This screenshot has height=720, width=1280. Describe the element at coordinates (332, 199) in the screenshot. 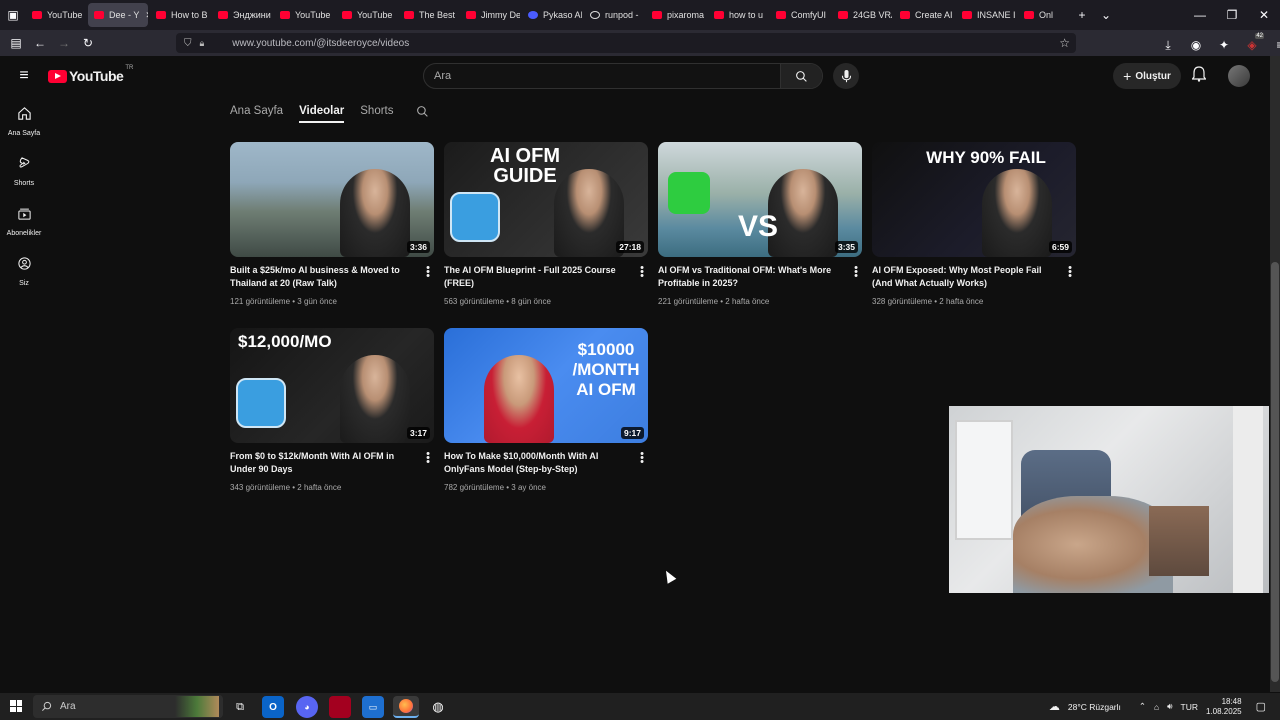

I see `video-thumbnail: 3:36` at that location.